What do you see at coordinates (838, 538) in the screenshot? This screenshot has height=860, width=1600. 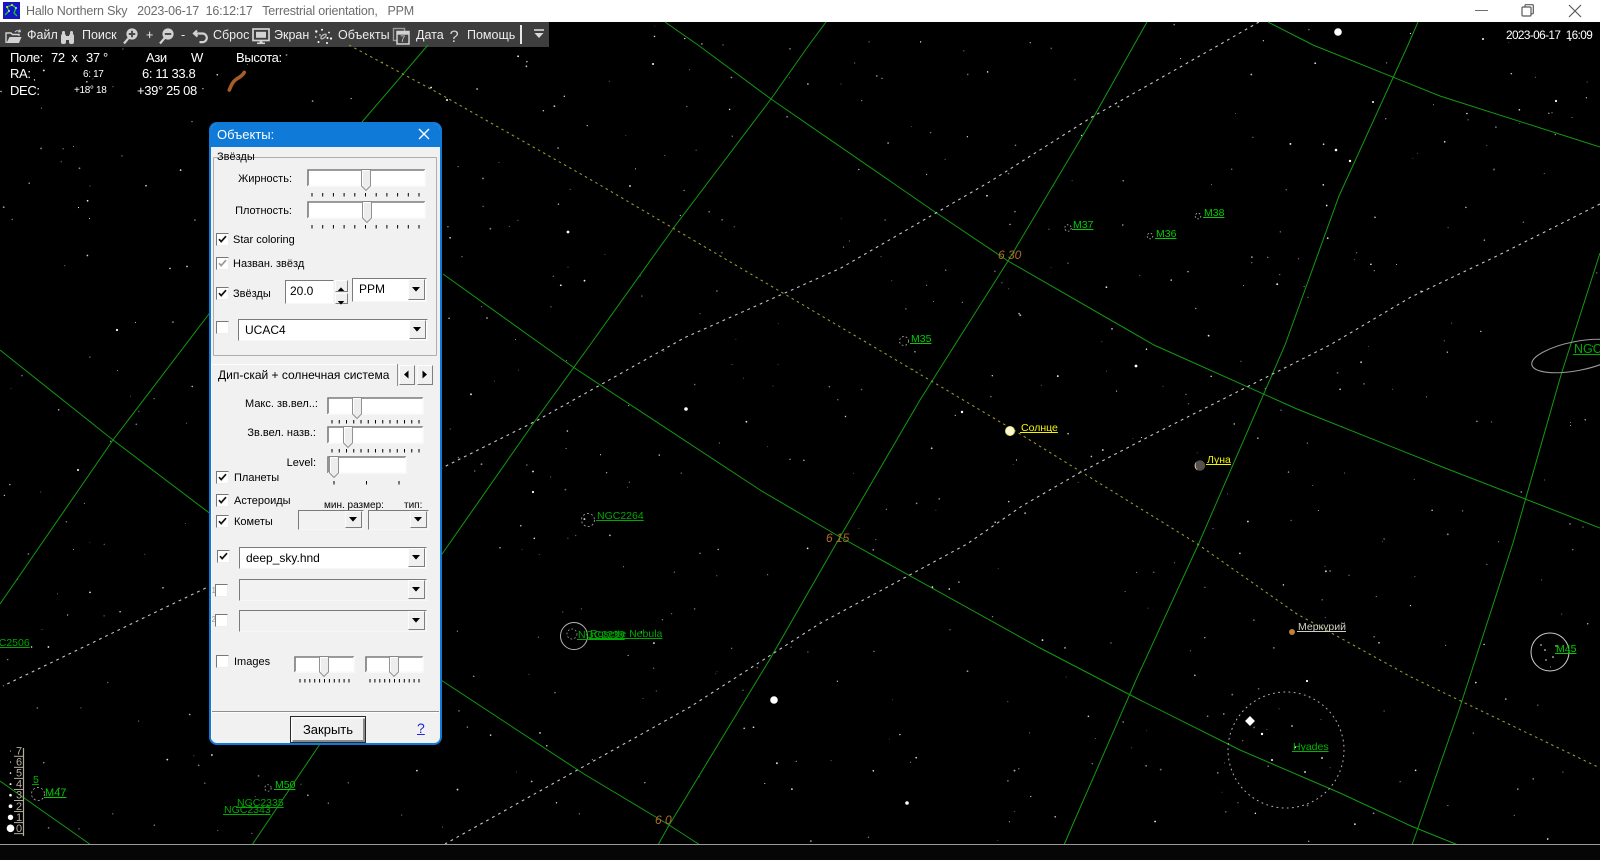 I see `svg-text: 6 15` at bounding box center [838, 538].